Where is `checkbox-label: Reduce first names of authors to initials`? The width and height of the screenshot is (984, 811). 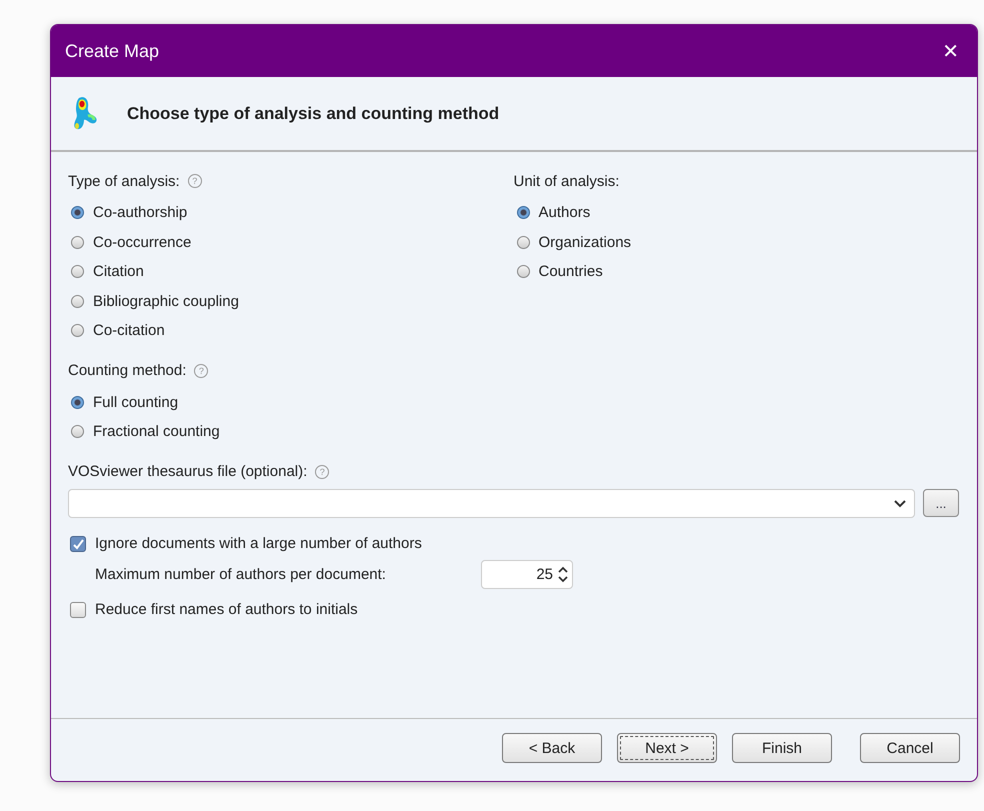 checkbox-label: Reduce first names of authors to initials is located at coordinates (226, 609).